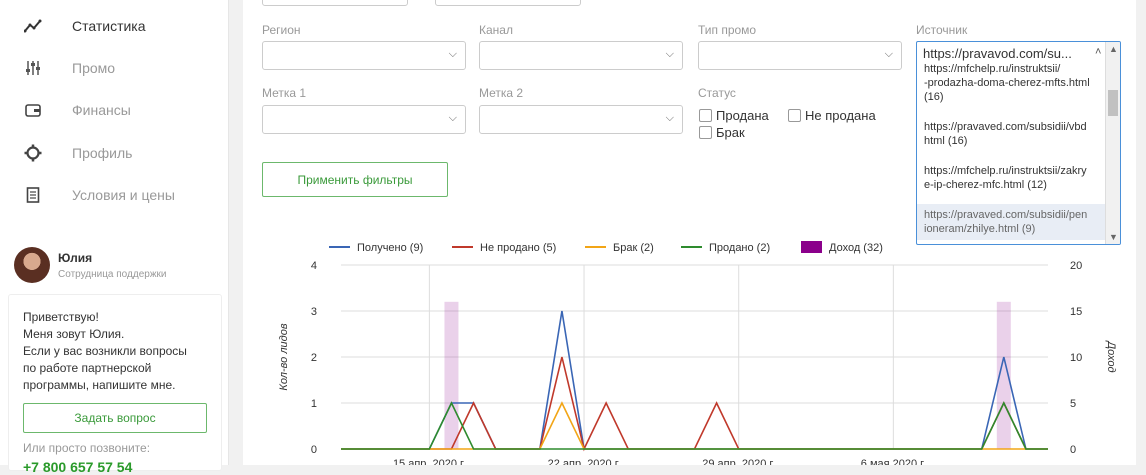  What do you see at coordinates (94, 68) in the screenshot?
I see `sidebar-item-label: Промо` at bounding box center [94, 68].